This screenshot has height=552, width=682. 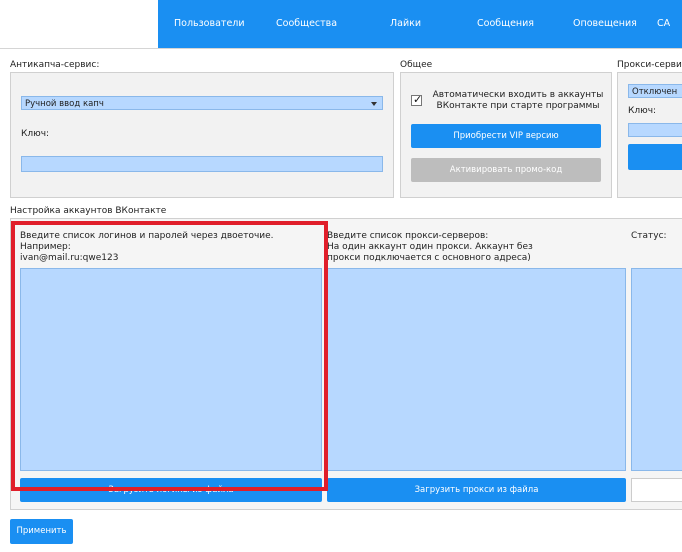 I want to click on buy-vip-button: Приобрести VIP версию, so click(x=506, y=136).